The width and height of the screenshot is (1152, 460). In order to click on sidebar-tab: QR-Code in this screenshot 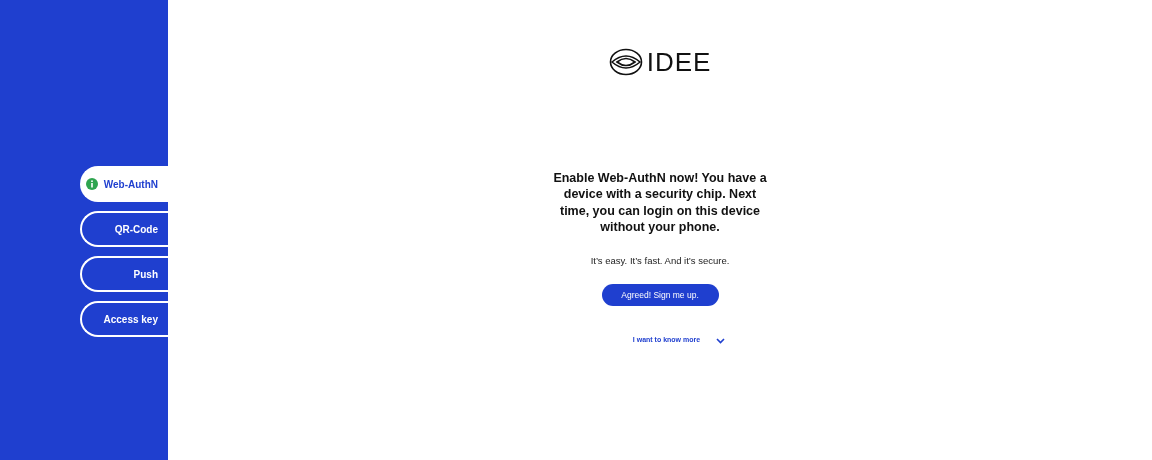, I will do `click(124, 229)`.